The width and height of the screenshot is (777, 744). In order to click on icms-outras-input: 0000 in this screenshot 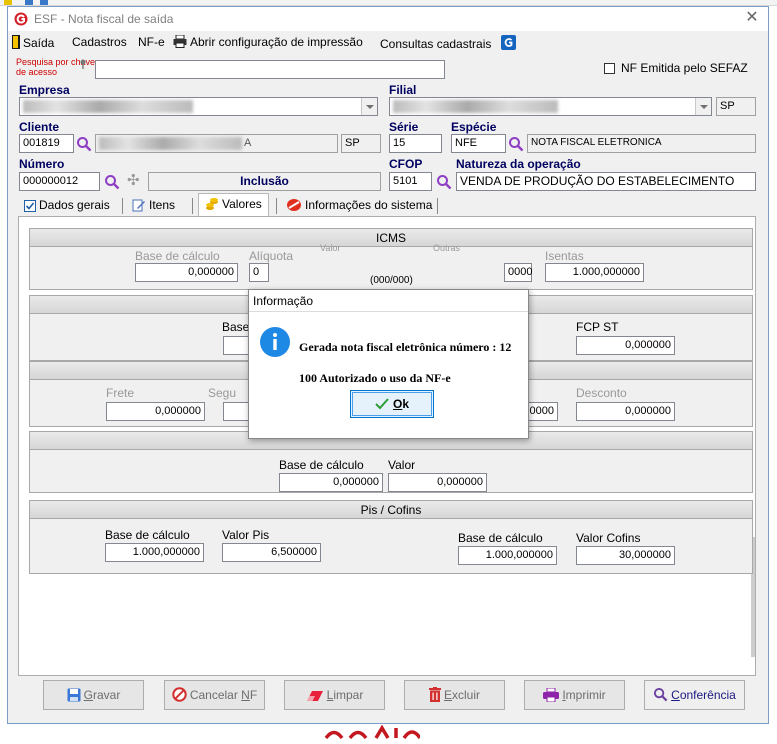, I will do `click(518, 272)`.